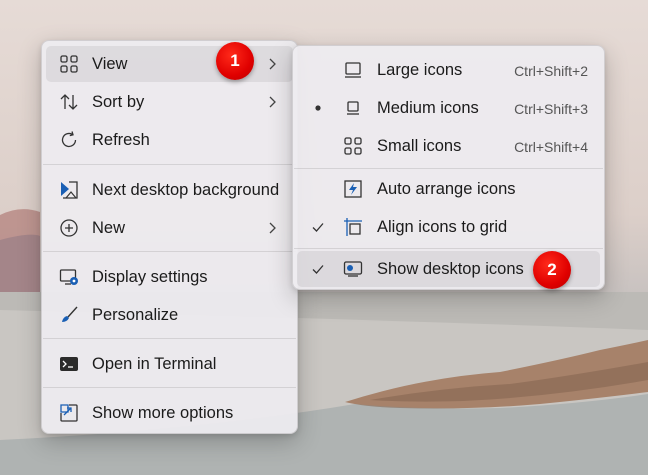  I want to click on submenu-item-label: Large icons, so click(420, 70).